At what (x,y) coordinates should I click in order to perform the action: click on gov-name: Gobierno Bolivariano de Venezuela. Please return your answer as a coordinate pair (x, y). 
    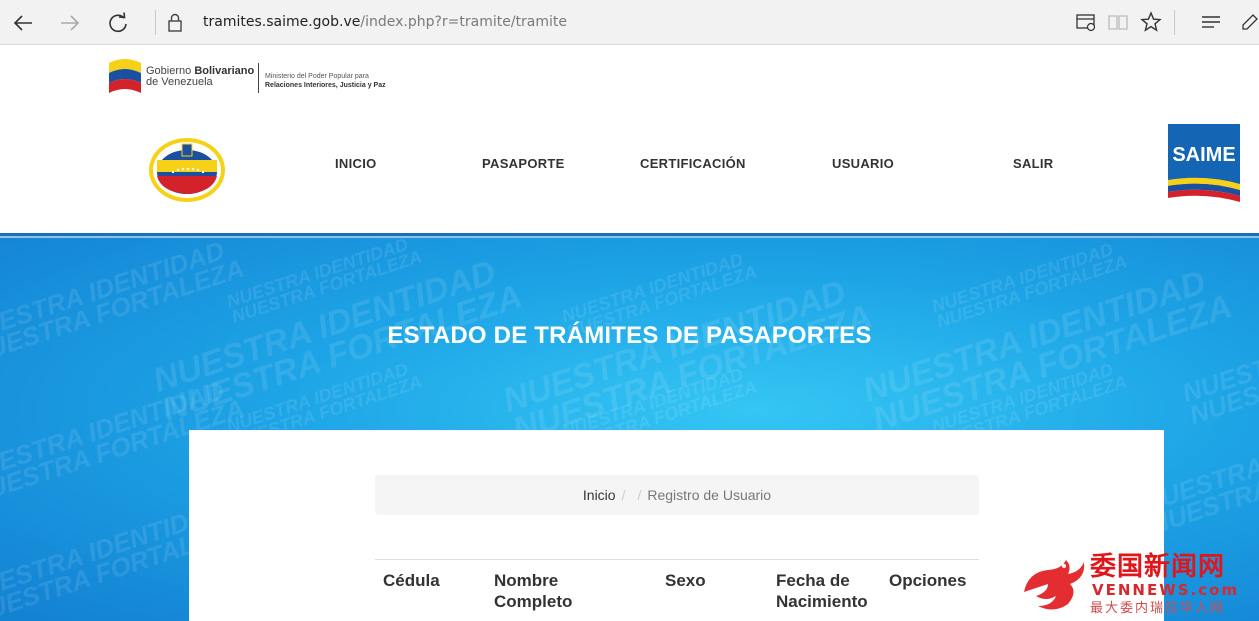
    Looking at the image, I should click on (200, 77).